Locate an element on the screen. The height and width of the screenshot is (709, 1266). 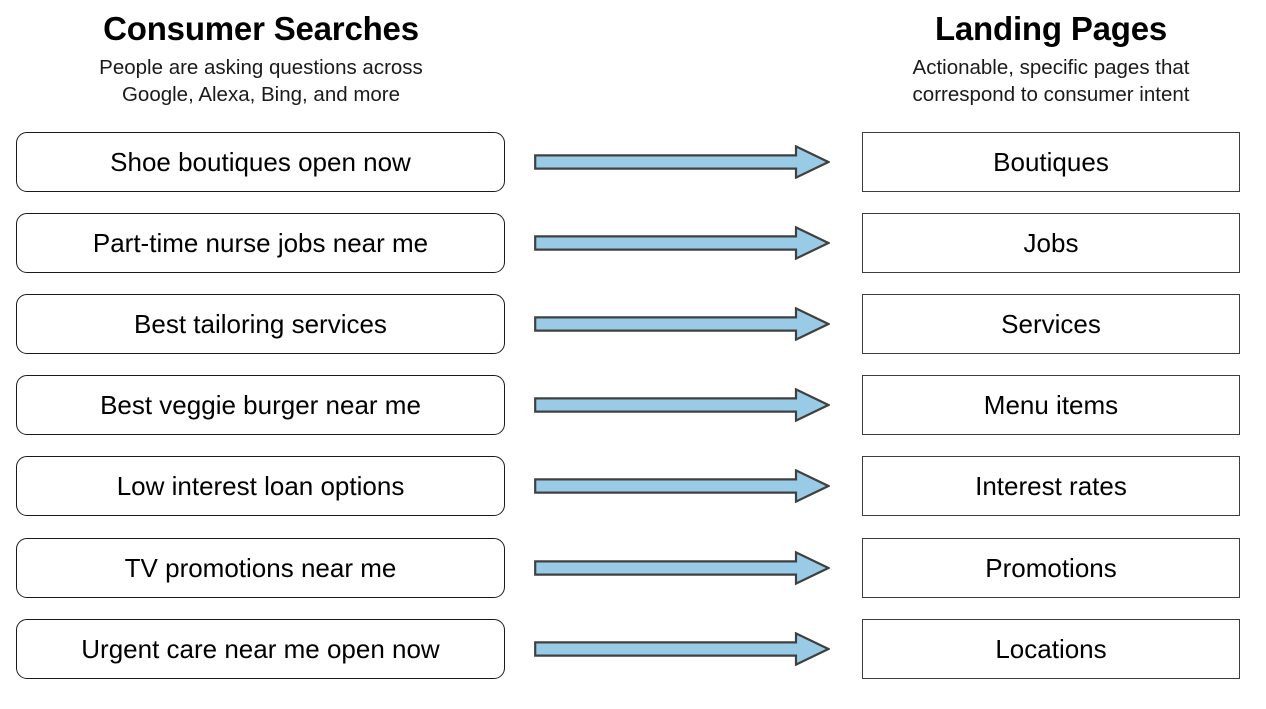
landing-page-box-label: Locations is located at coordinates (1051, 649).